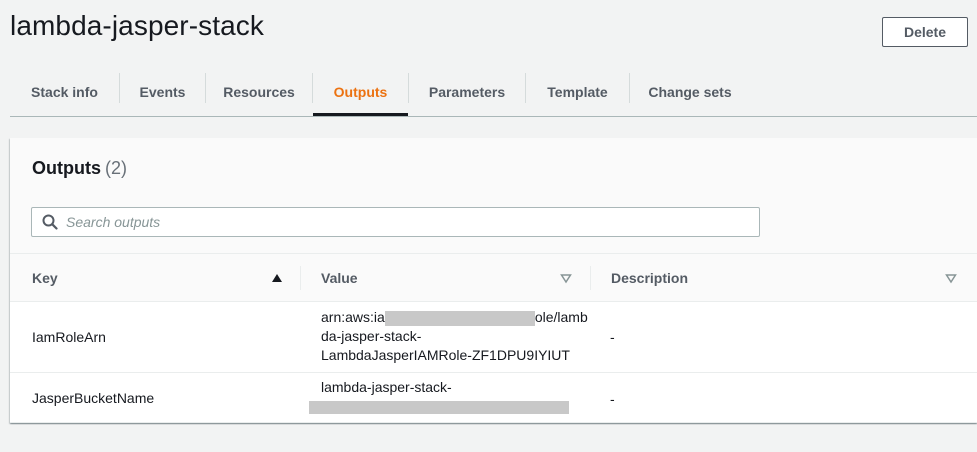  What do you see at coordinates (649, 277) in the screenshot?
I see `column-header-description: Description` at bounding box center [649, 277].